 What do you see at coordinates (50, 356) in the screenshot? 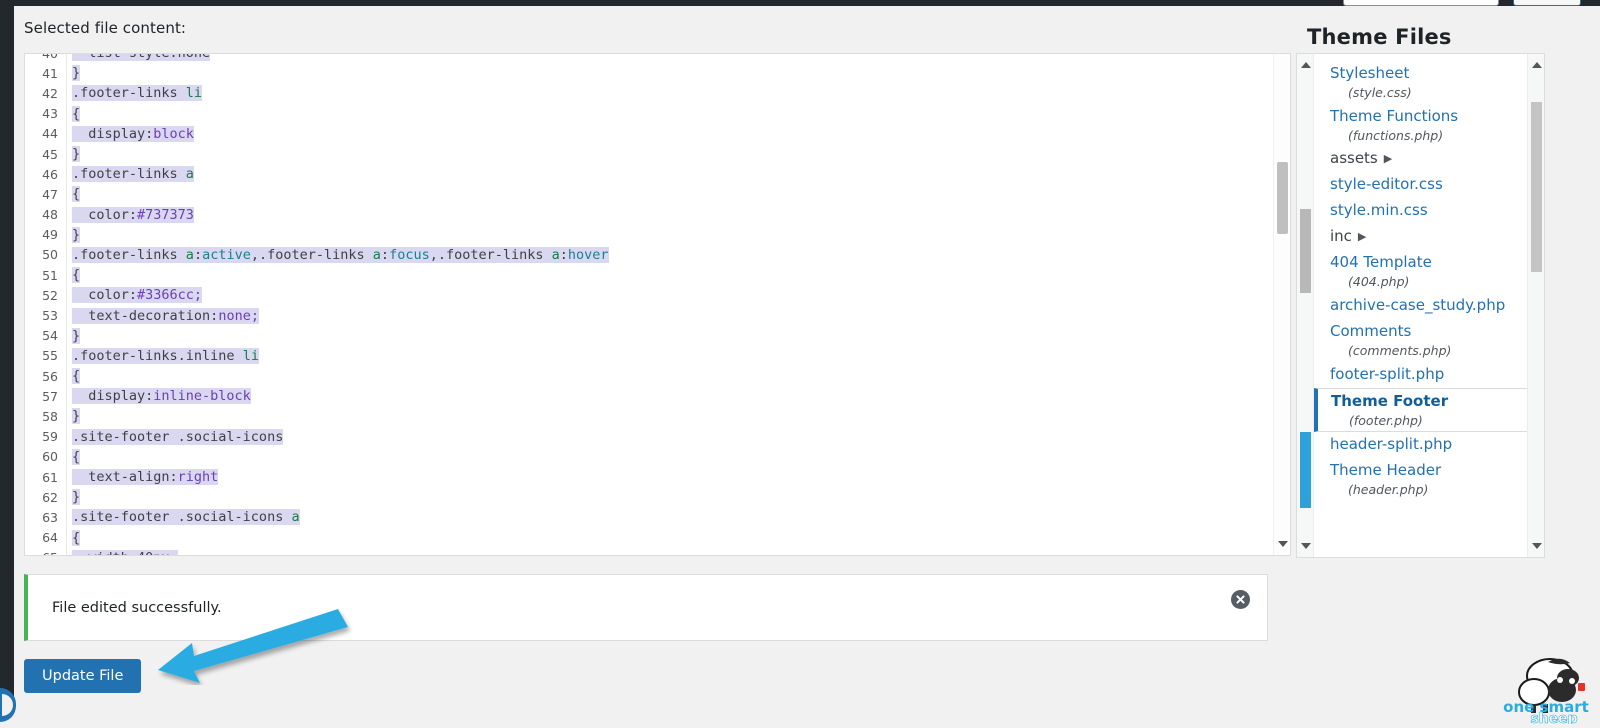
I see `line-number: 55` at bounding box center [50, 356].